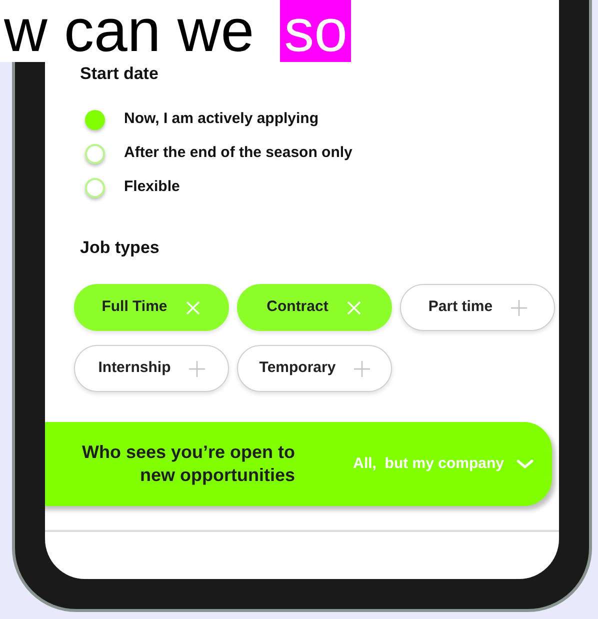  What do you see at coordinates (316, 31) in the screenshot?
I see `highlighted-heading-text: so` at bounding box center [316, 31].